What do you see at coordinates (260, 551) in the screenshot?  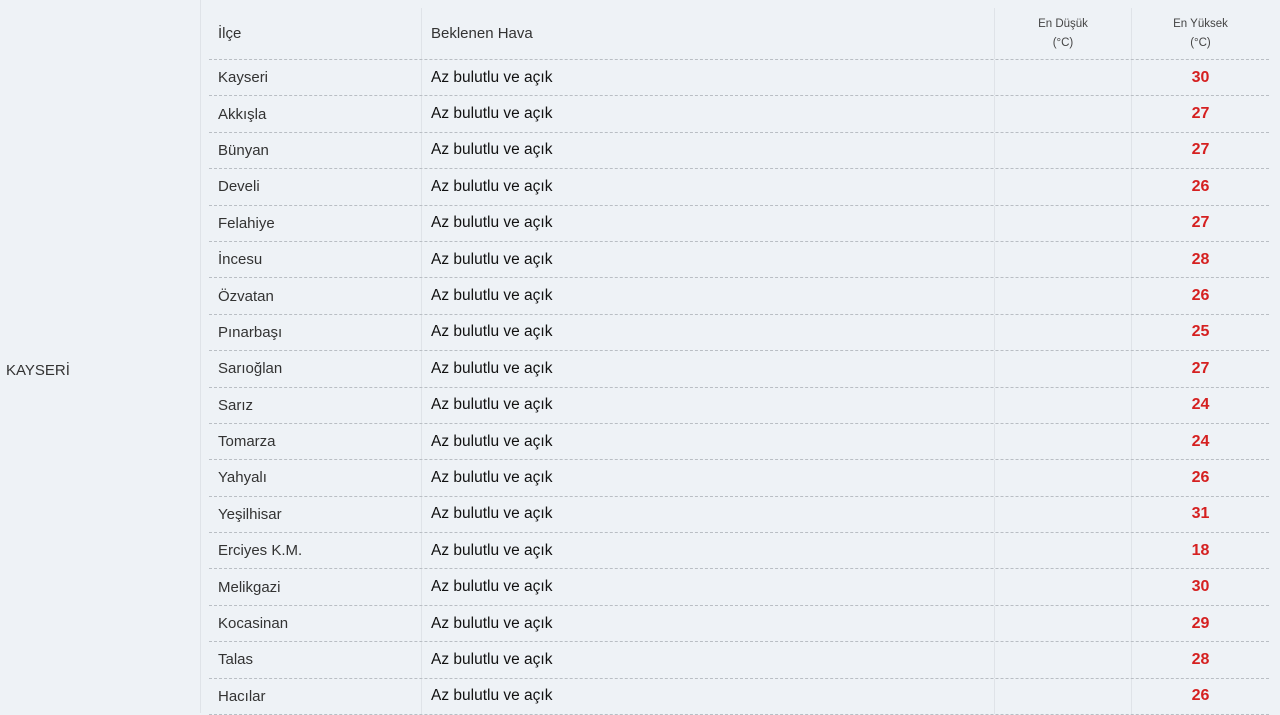 I see `district-name: Erciyes K.M.` at bounding box center [260, 551].